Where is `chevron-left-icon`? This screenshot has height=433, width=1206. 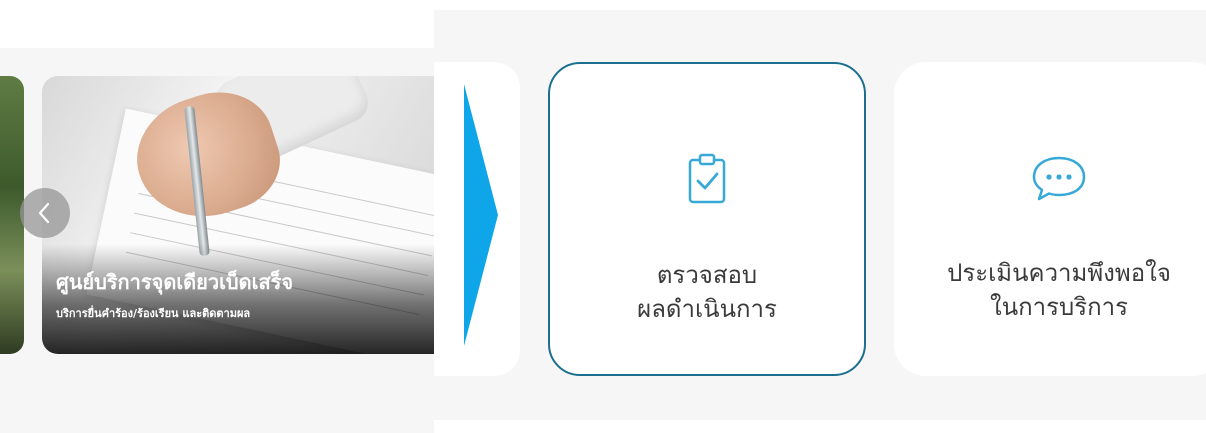 chevron-left-icon is located at coordinates (44, 213).